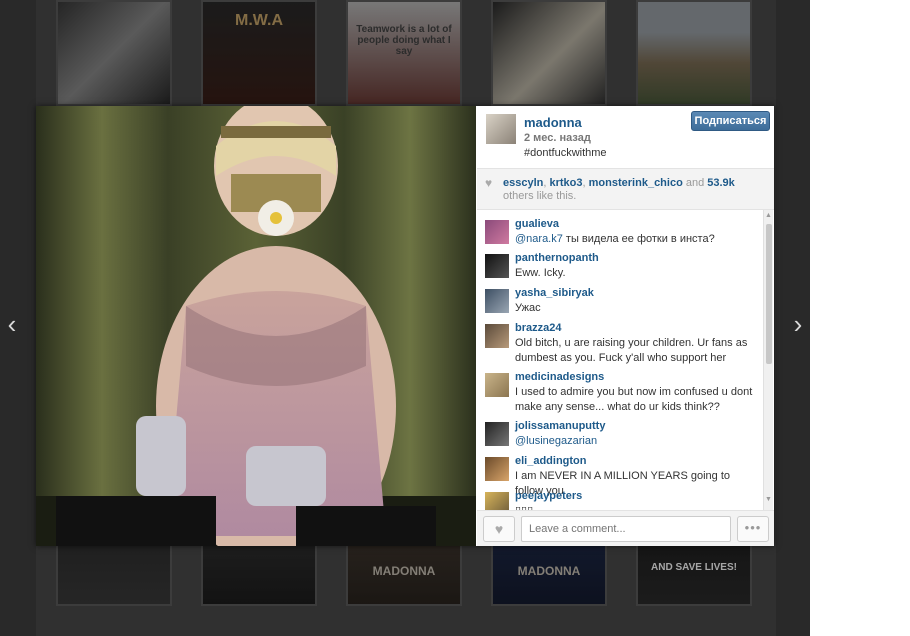 The image size is (910, 636). Describe the element at coordinates (537, 224) in the screenshot. I see `comment-username: gualieva` at that location.